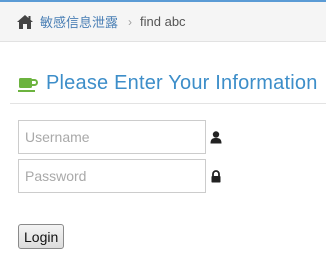 The height and width of the screenshot is (254, 326). I want to click on username-input, so click(112, 137).